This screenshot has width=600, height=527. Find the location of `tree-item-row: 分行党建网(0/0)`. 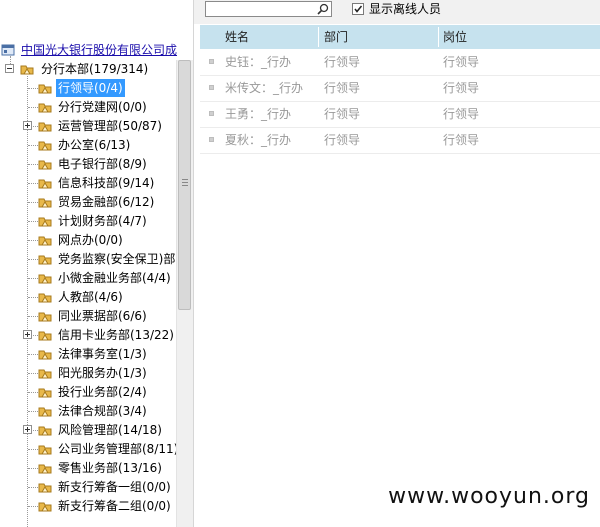

tree-item-row: 分行党建网(0/0) is located at coordinates (88, 107).